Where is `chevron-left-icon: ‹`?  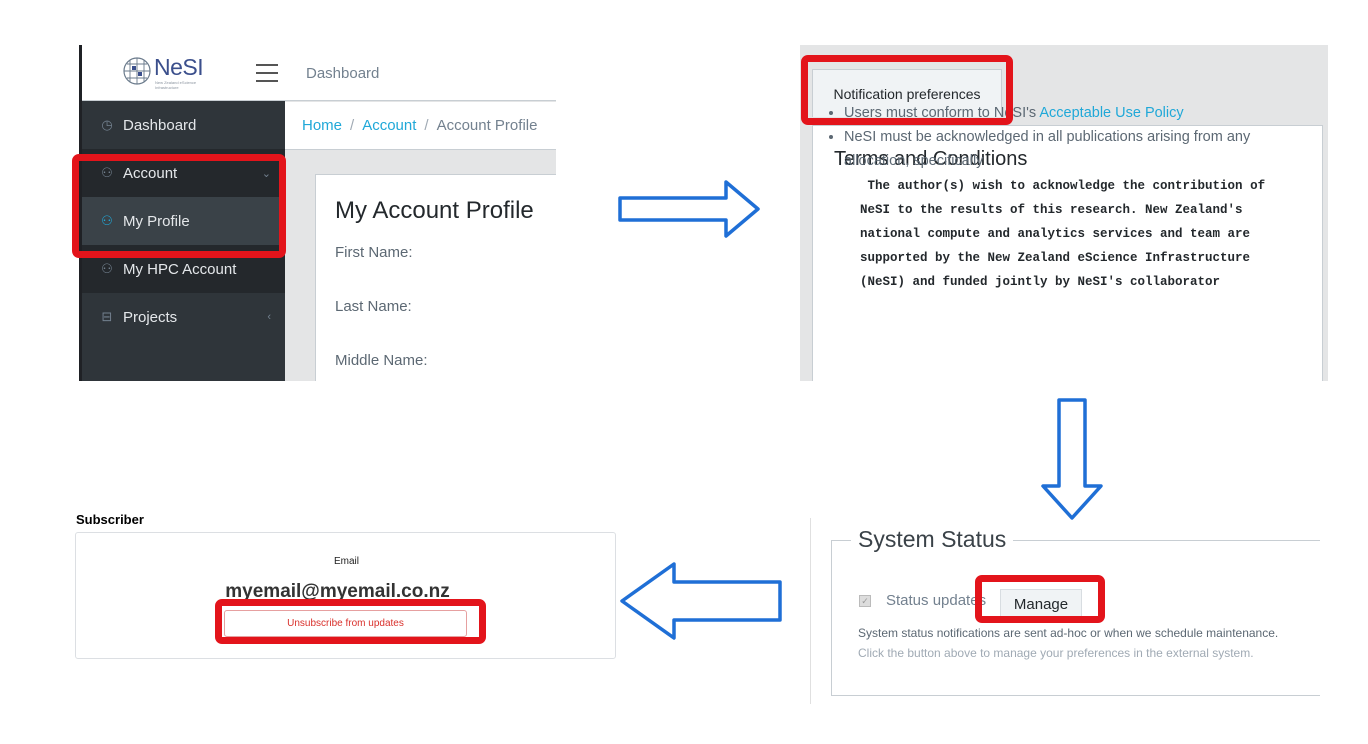 chevron-left-icon: ‹ is located at coordinates (269, 317).